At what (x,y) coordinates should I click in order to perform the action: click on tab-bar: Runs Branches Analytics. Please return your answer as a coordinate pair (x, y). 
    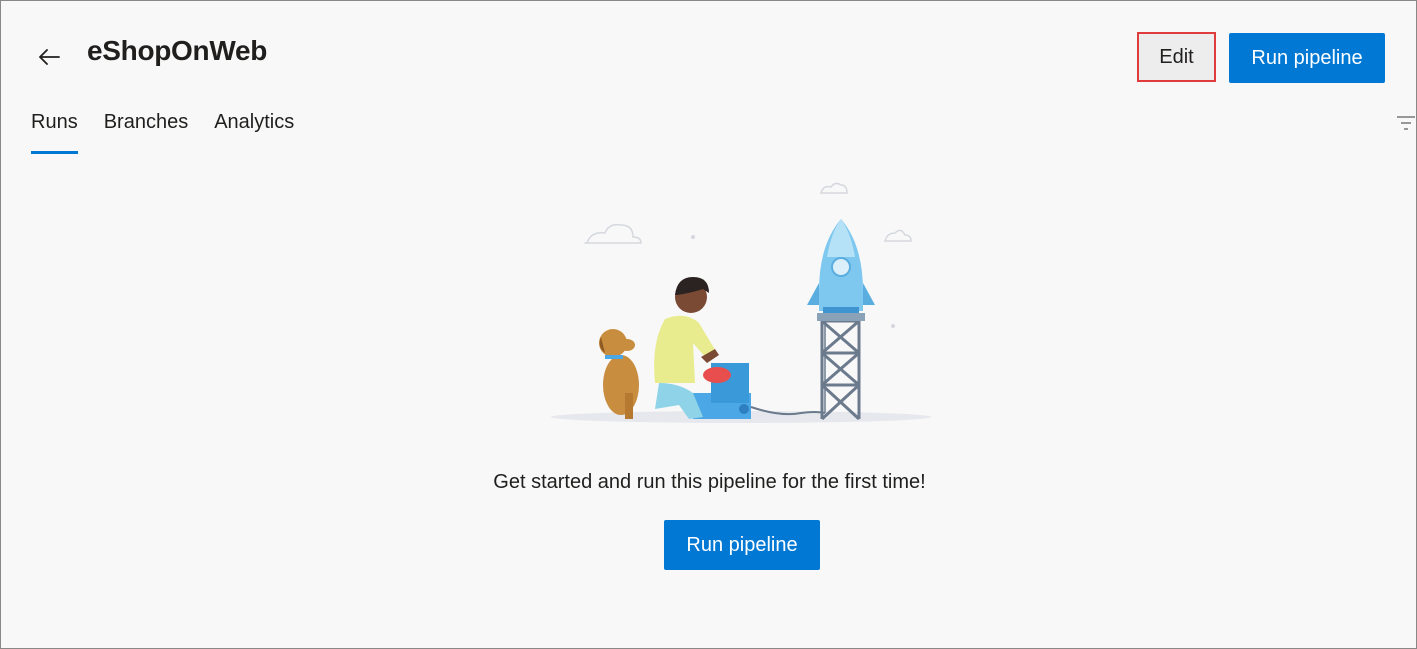
    Looking at the image, I should click on (175, 132).